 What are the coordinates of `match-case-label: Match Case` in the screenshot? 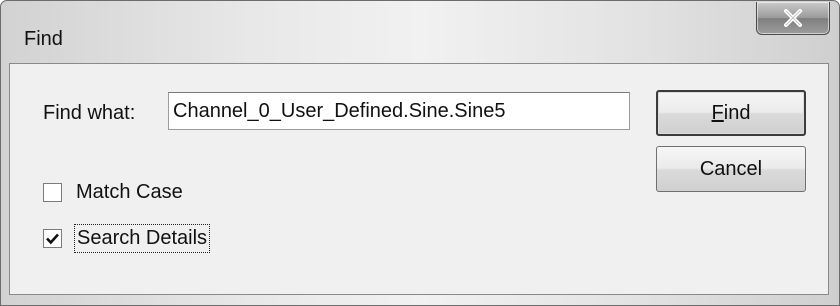 It's located at (129, 192).